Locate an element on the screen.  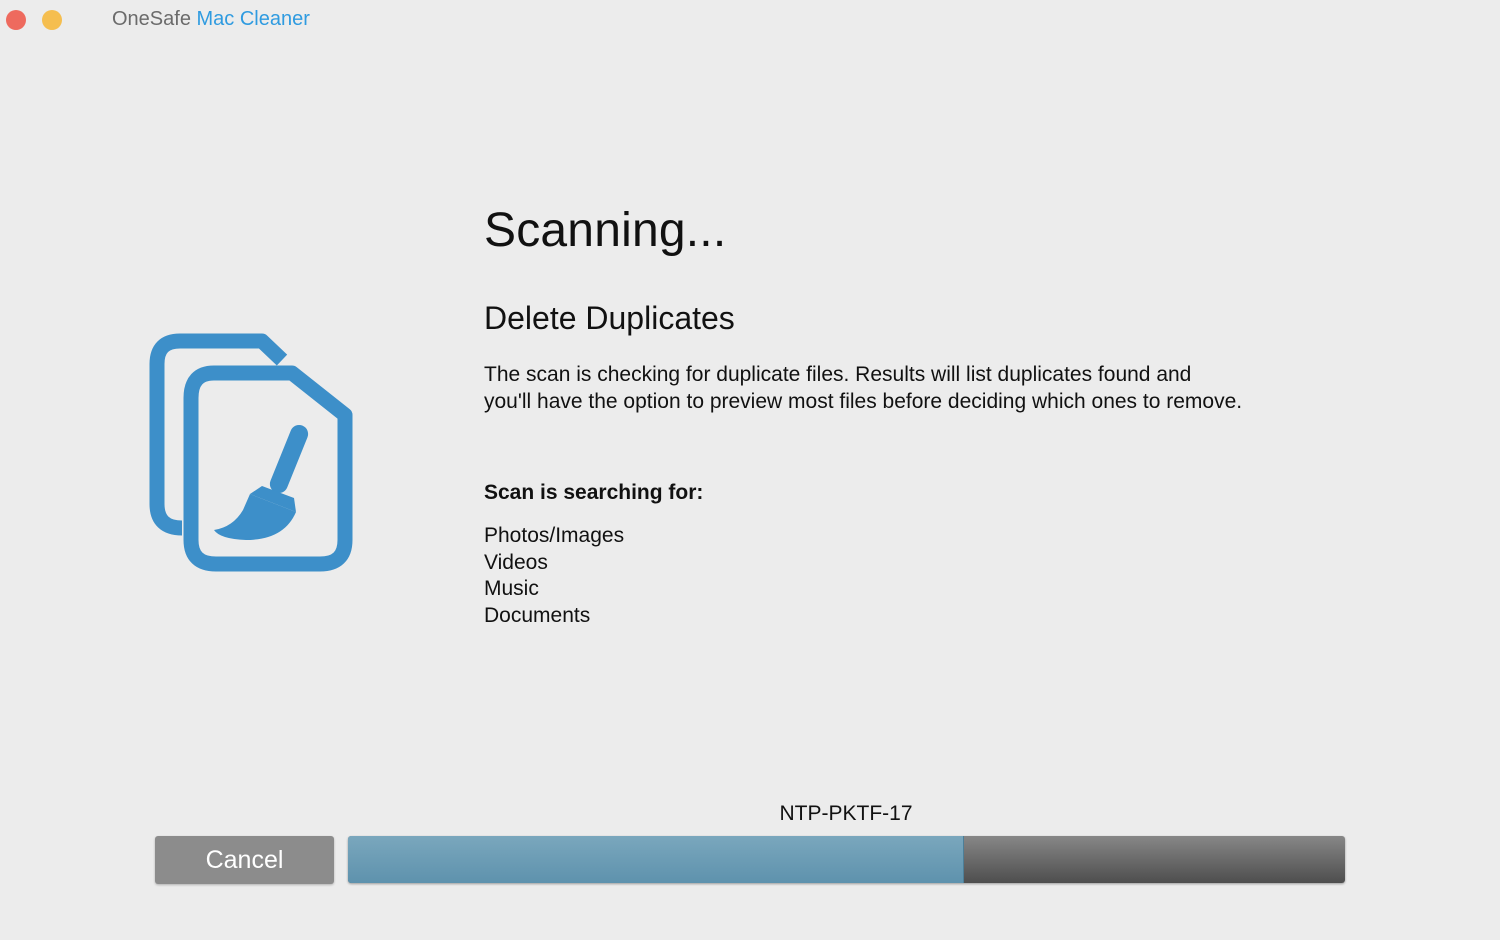
list-item: Photos/Images is located at coordinates (554, 535).